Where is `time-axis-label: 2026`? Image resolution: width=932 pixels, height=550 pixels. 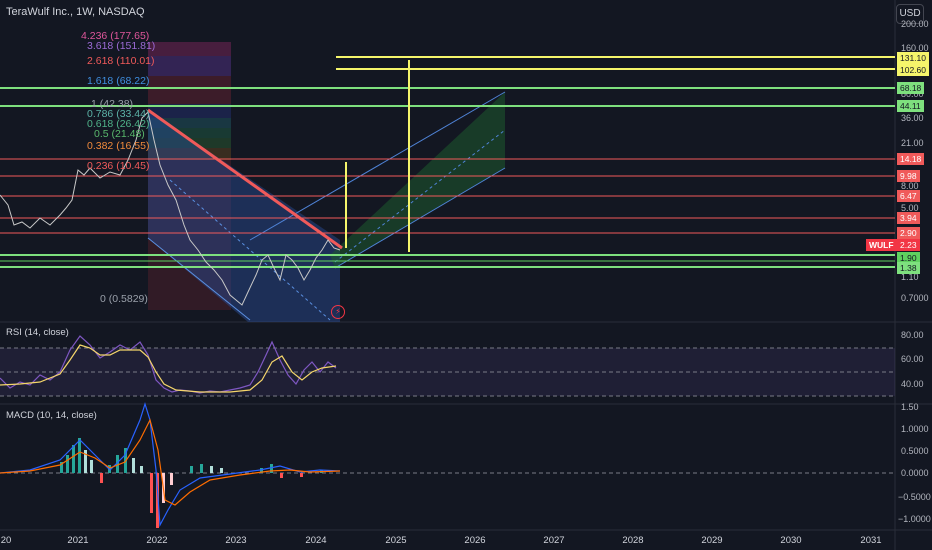
time-axis-label: 2026 is located at coordinates (475, 540).